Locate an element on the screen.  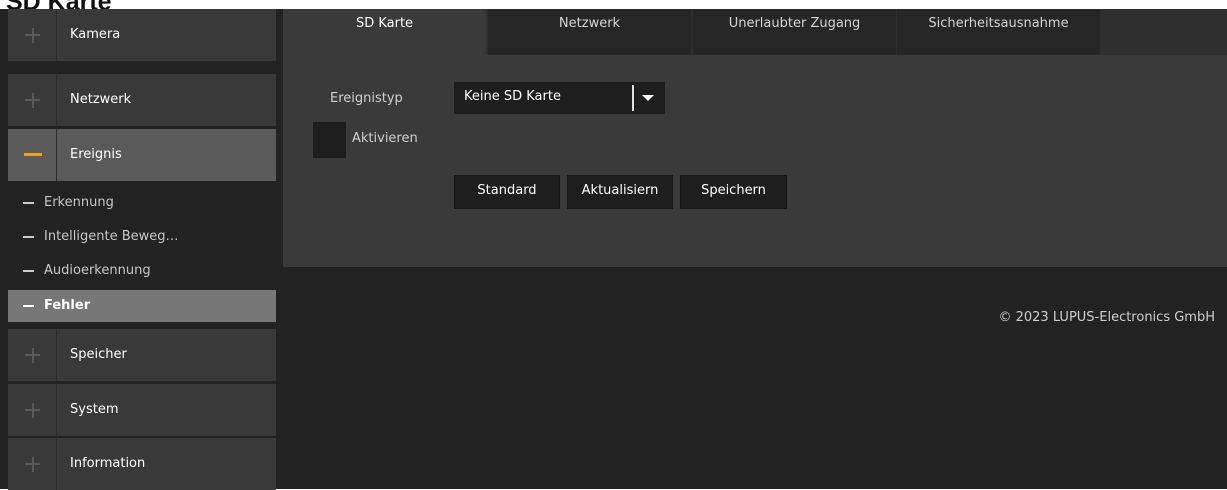
minus-icon is located at coordinates (32, 155).